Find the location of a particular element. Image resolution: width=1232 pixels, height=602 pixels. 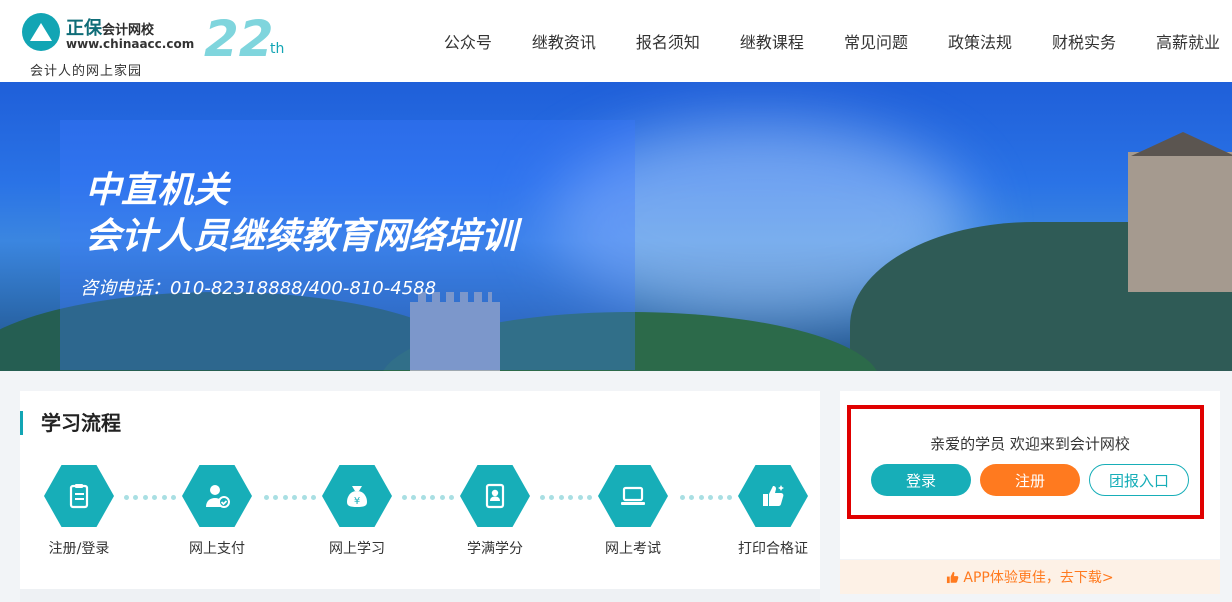

step-online-study: ¥ 网上学习 is located at coordinates (357, 512).